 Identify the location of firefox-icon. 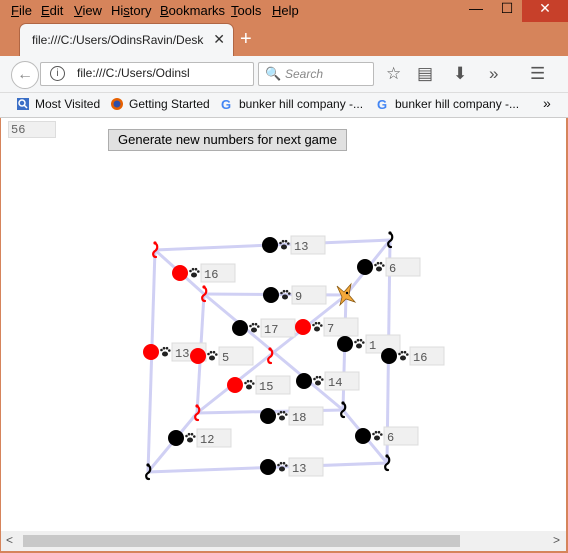
(117, 104).